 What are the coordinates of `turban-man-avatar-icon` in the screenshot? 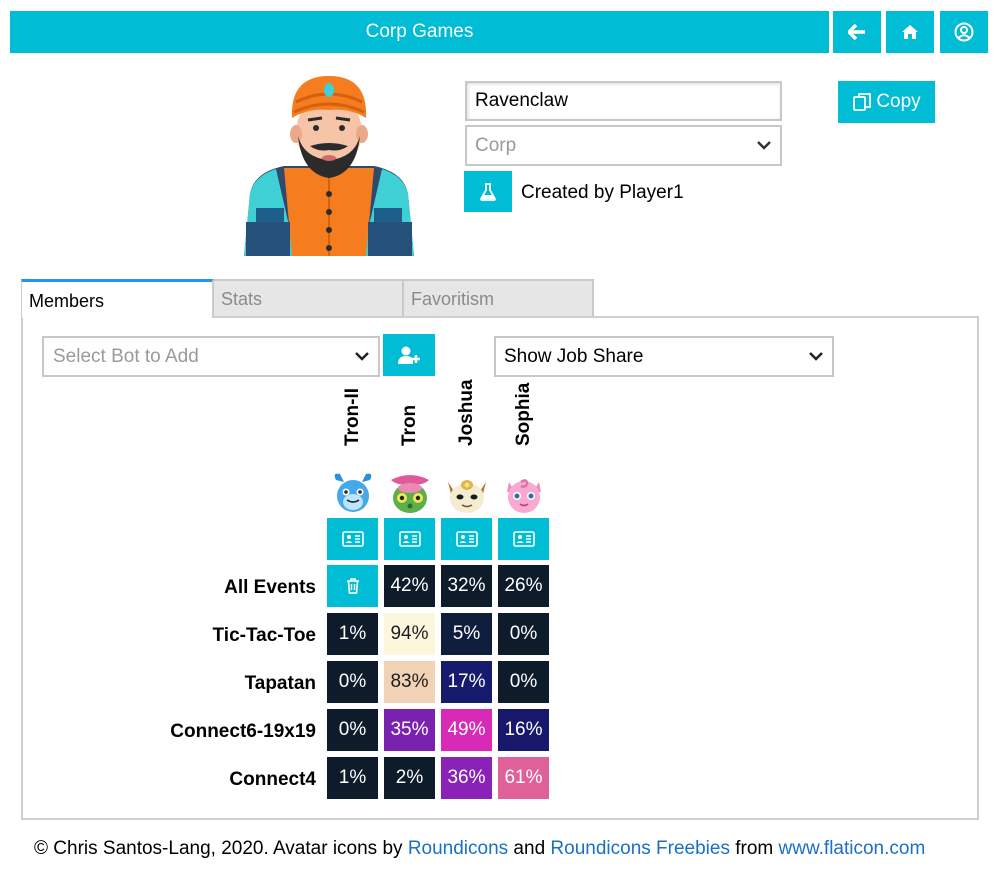 It's located at (329, 166).